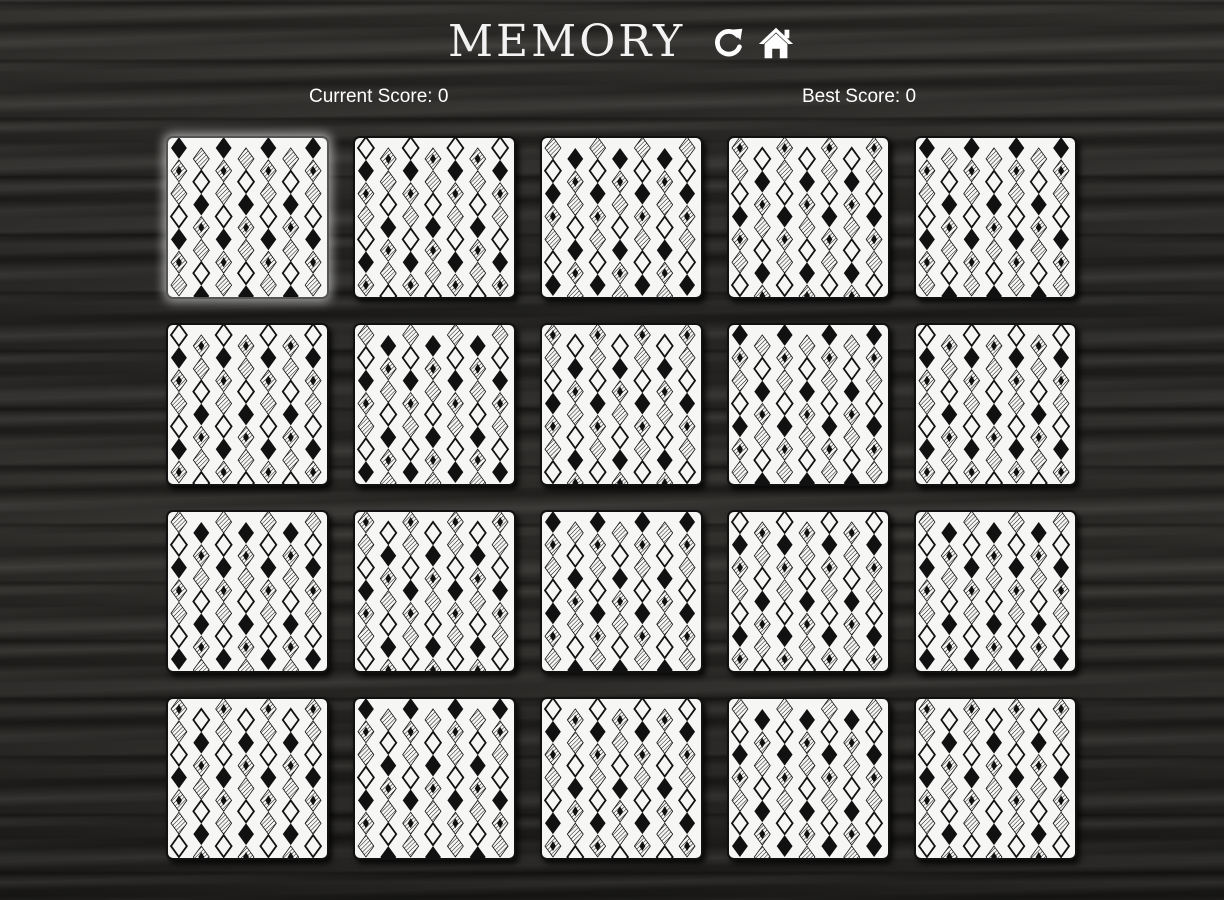  What do you see at coordinates (379, 96) in the screenshot?
I see `current-score: Current Score: 0` at bounding box center [379, 96].